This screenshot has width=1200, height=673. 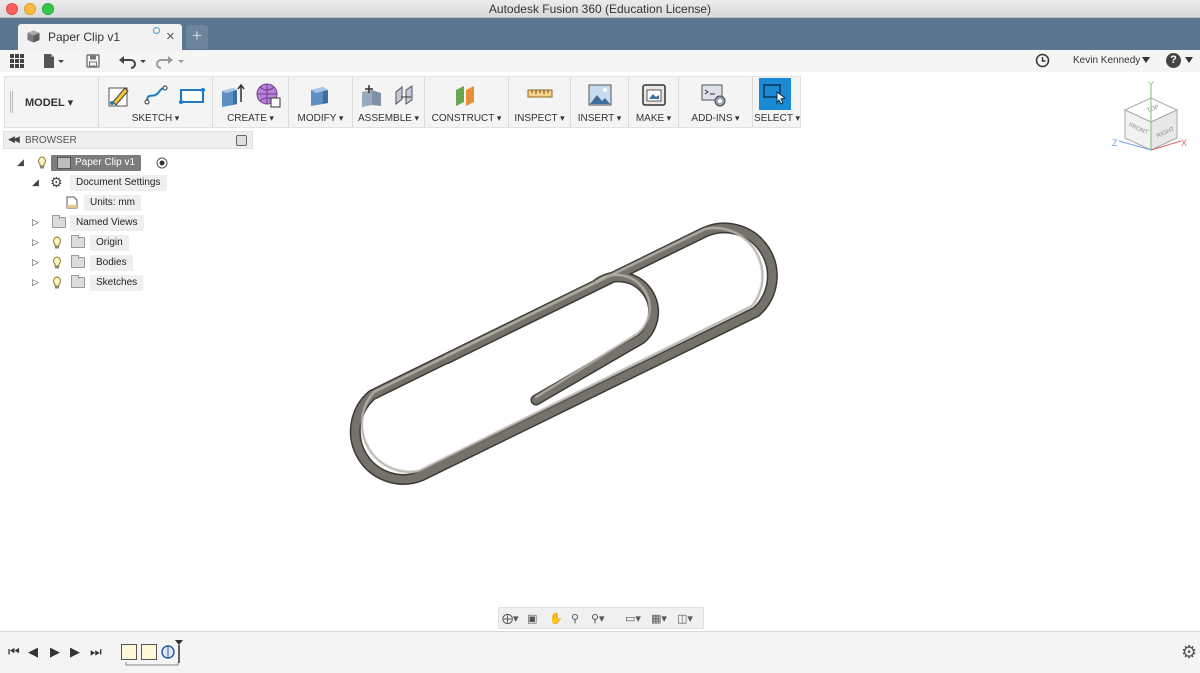 I want to click on orbit-icon: ⨁▾, so click(x=510, y=618).